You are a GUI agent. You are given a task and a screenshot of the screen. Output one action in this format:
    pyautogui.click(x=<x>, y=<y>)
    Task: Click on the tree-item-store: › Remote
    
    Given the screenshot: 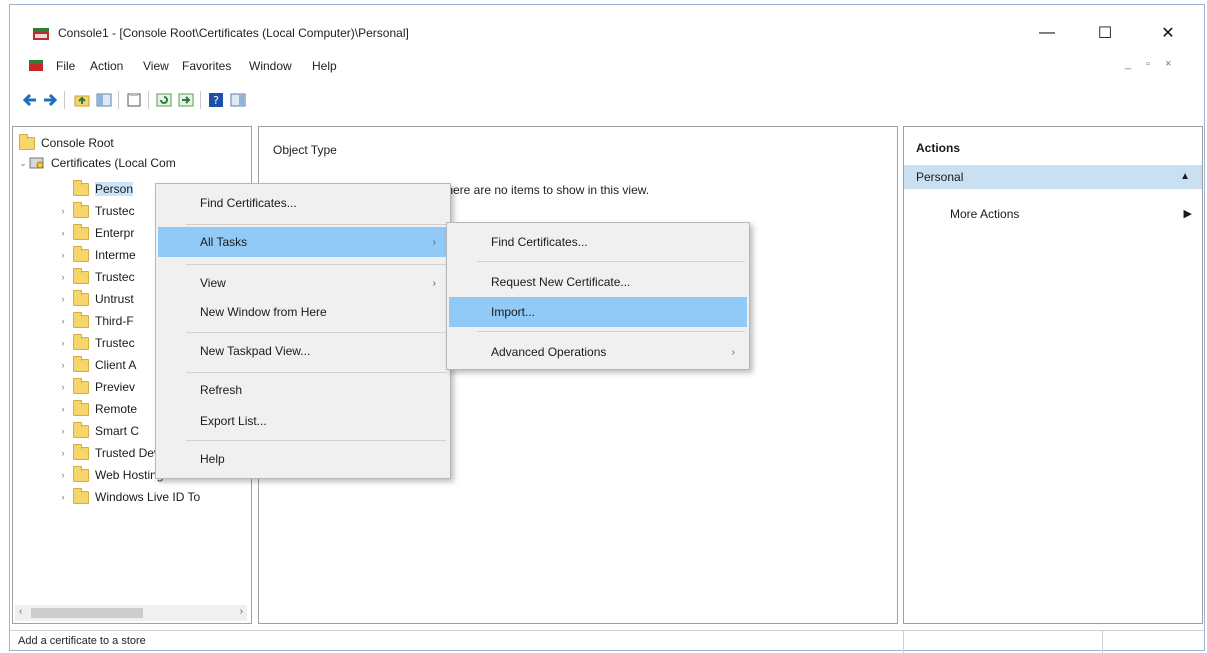 What is the action you would take?
    pyautogui.click(x=97, y=409)
    